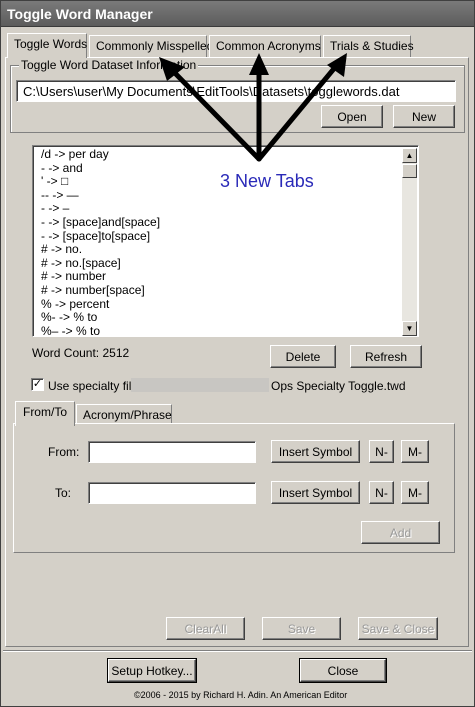 Image resolution: width=475 pixels, height=707 pixels. I want to click on list-item: - -> [space]and[space], so click(100, 222).